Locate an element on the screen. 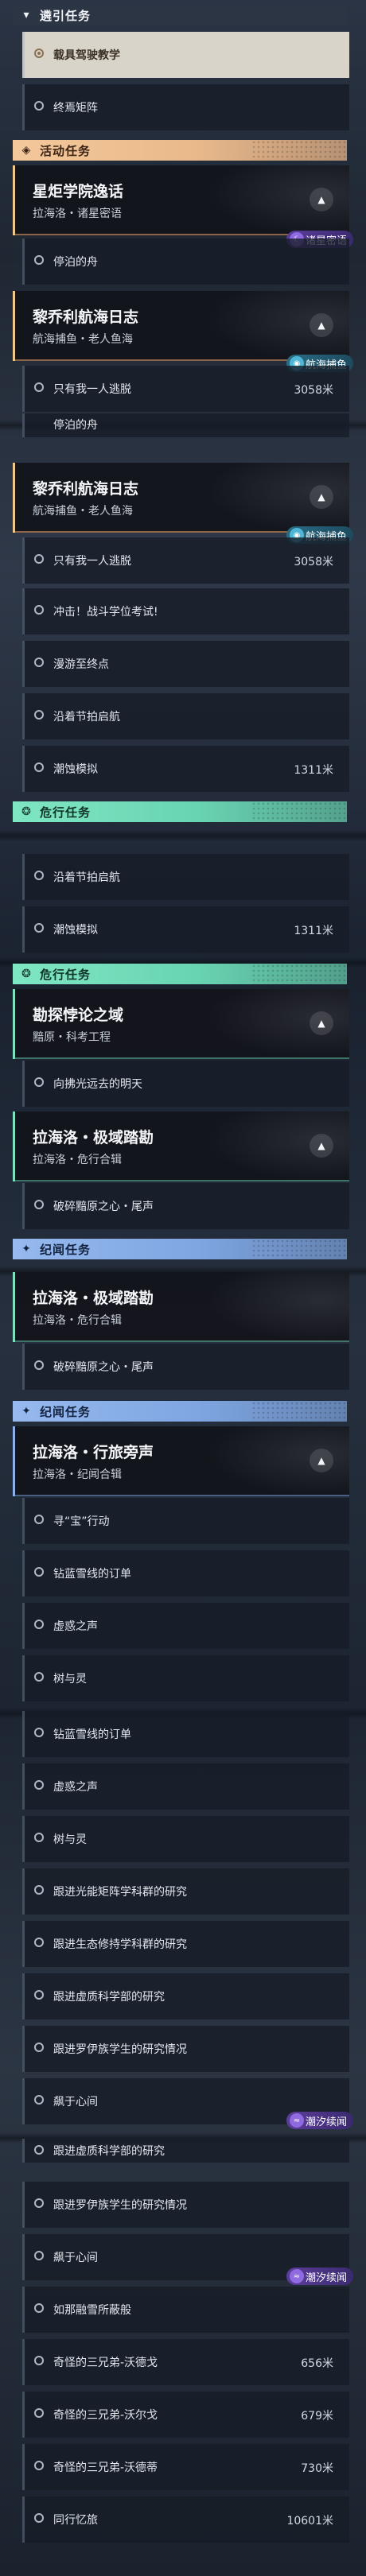  task-label: 停泊的舟 is located at coordinates (75, 425).